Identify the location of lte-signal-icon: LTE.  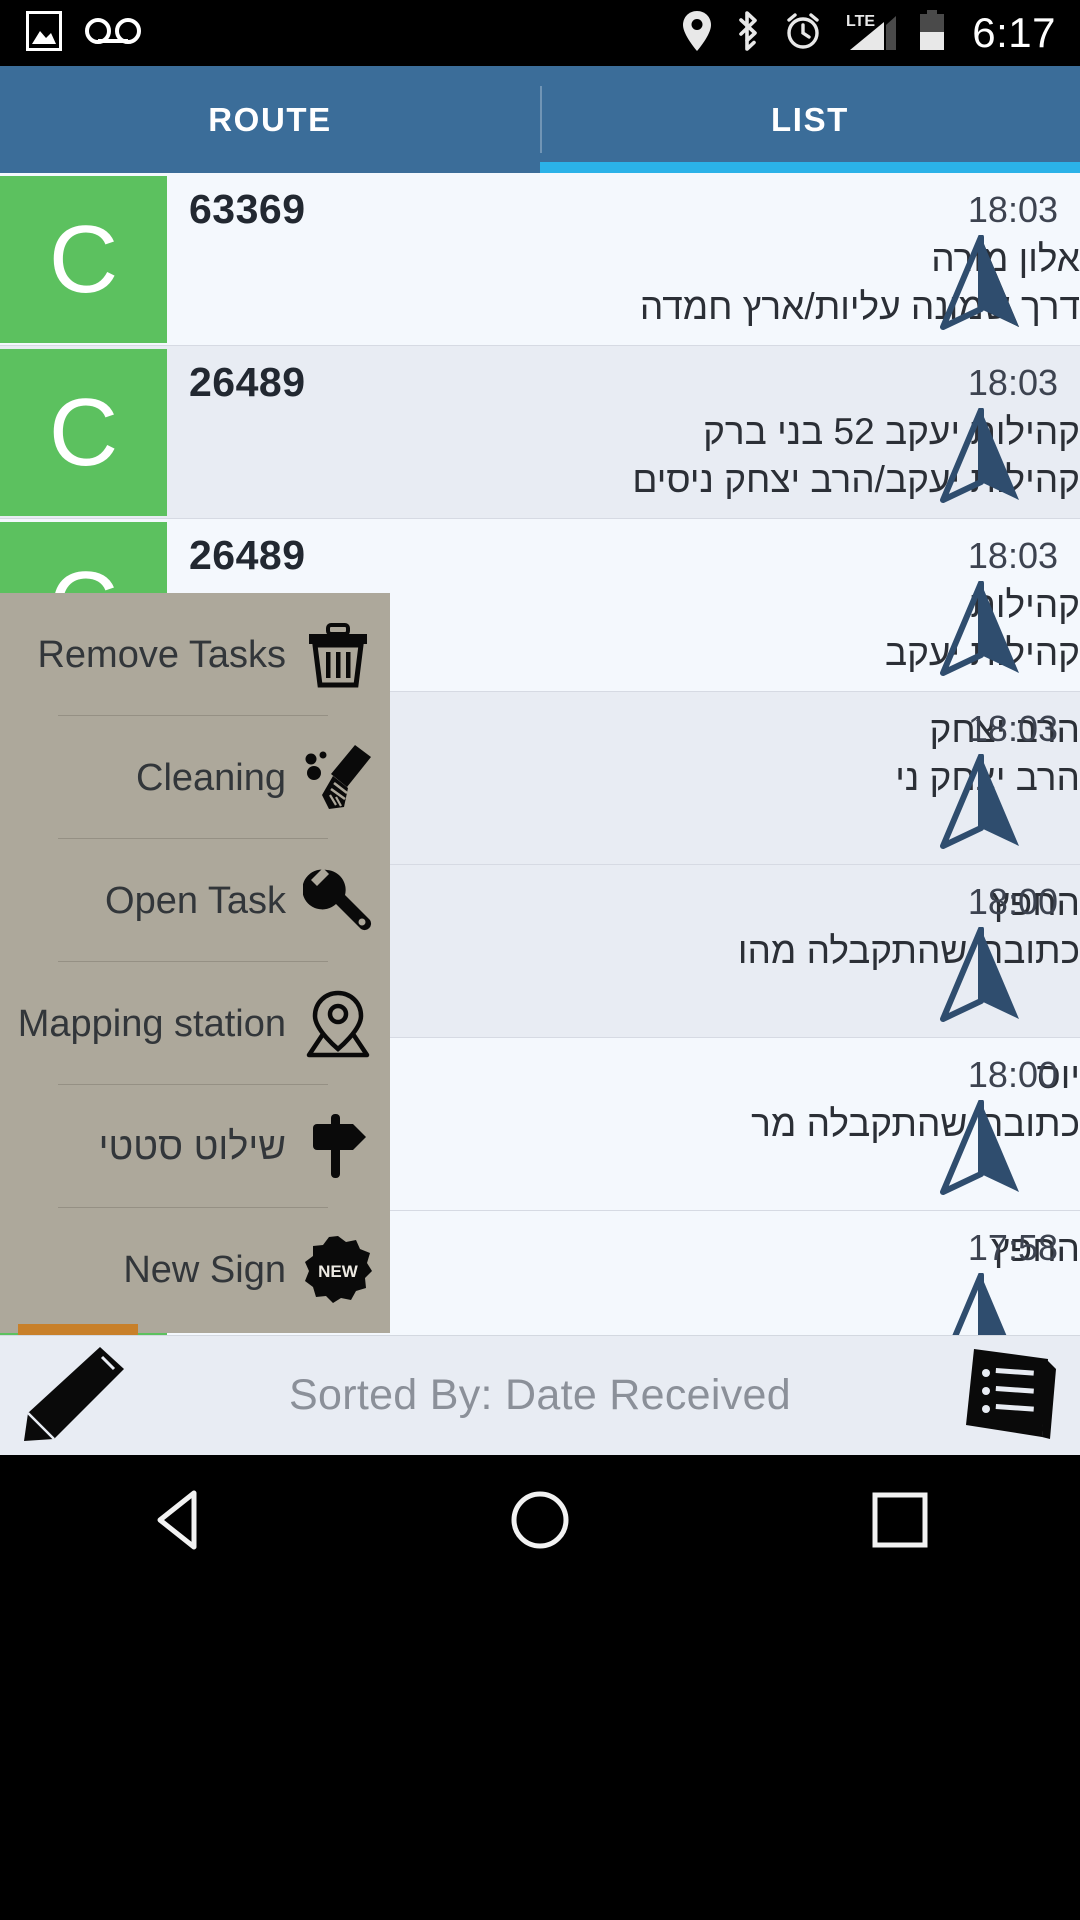
(871, 33).